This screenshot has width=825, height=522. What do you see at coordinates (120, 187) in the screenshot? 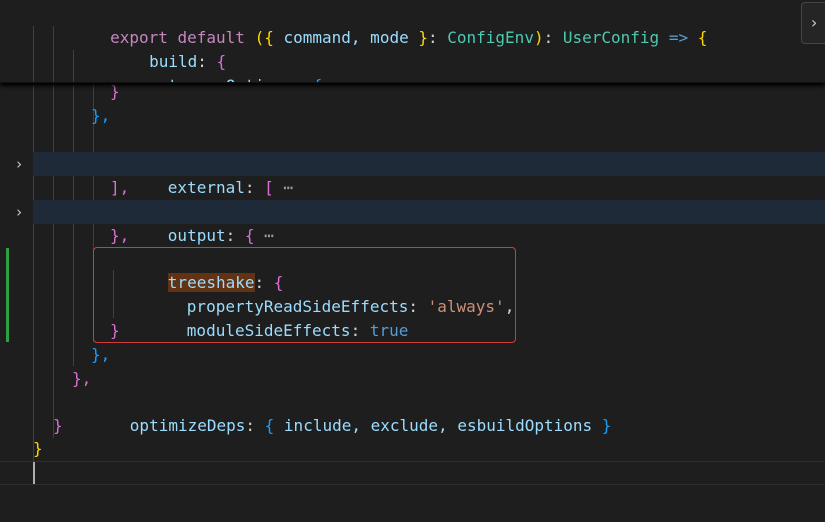
I see `closing-bracket: ],` at bounding box center [120, 187].